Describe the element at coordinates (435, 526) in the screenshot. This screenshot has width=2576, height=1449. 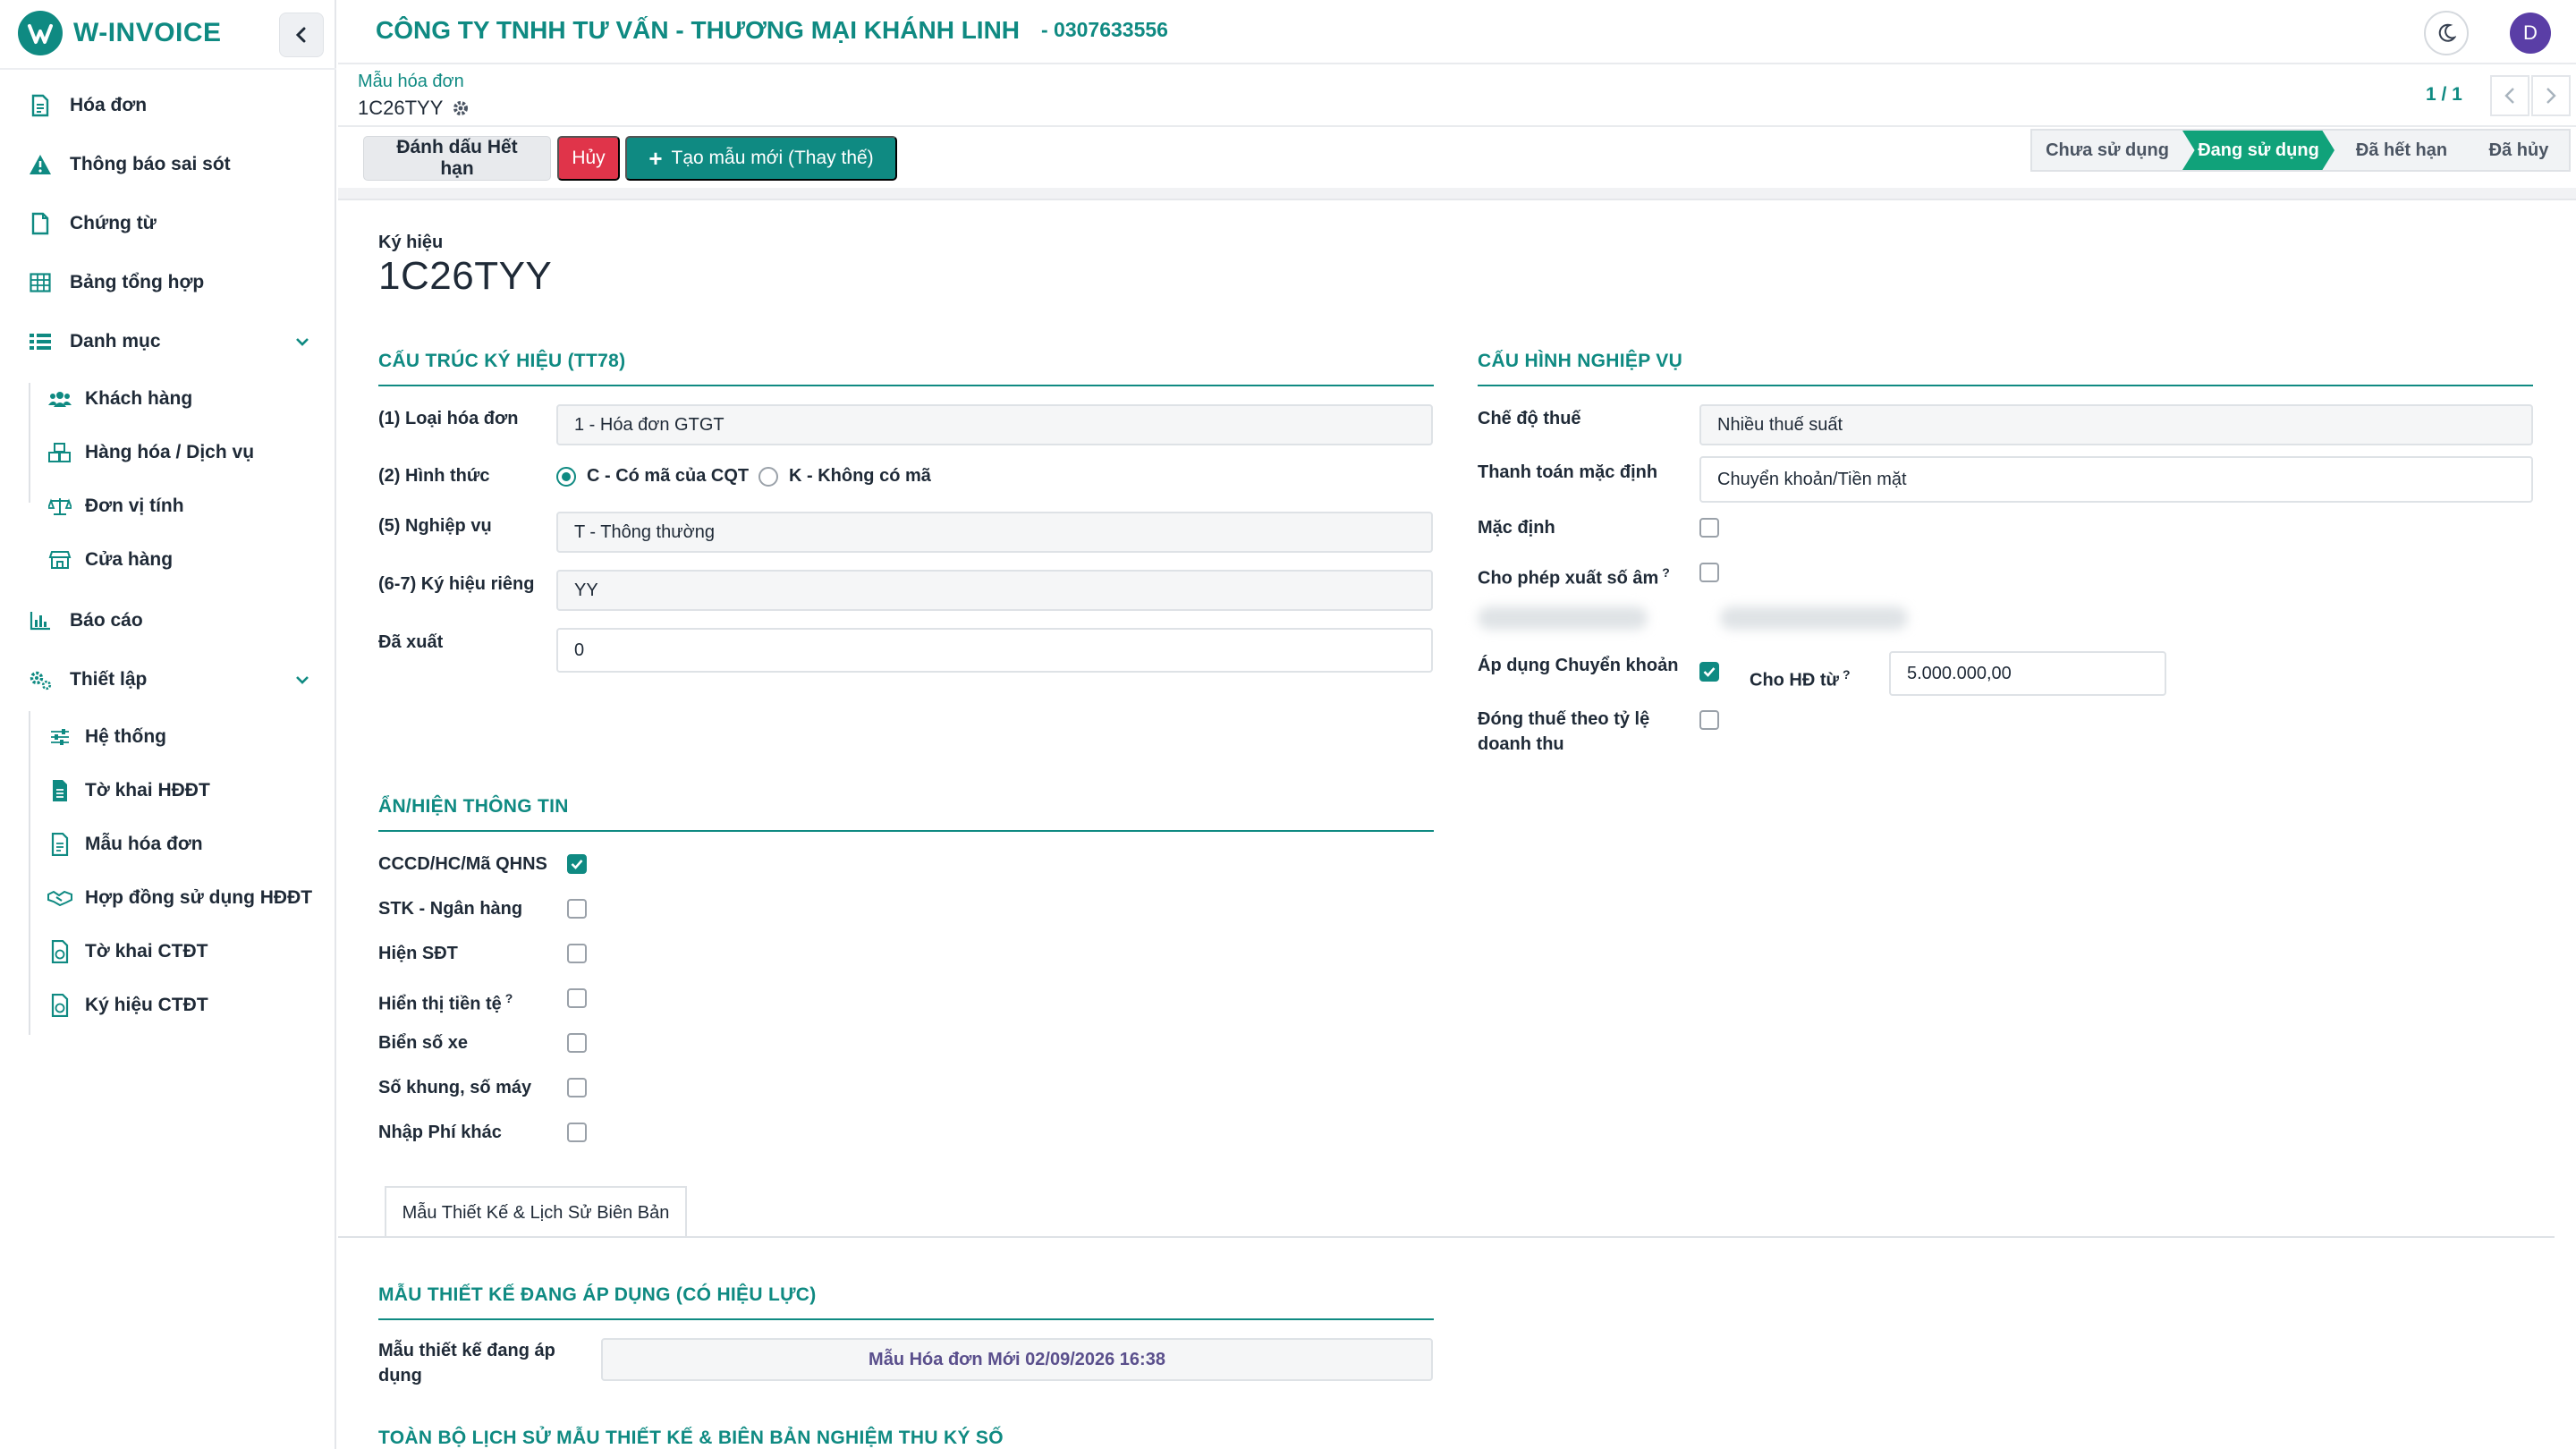
I see `business-label: (5) Nghiệp vụ` at that location.